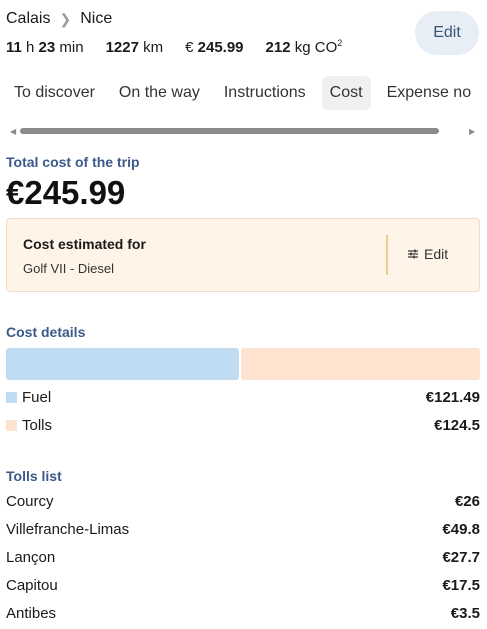 This screenshot has height=629, width=487. Describe the element at coordinates (436, 254) in the screenshot. I see `edit-vehicle-label: Edit` at that location.